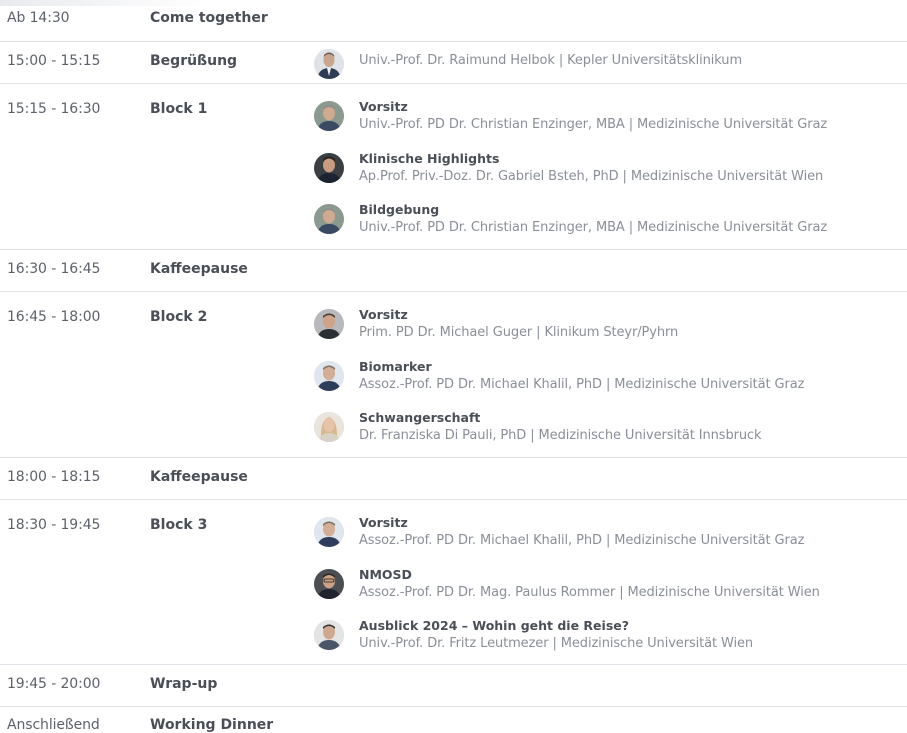 The image size is (907, 733). I want to click on row-time: 15:00 - 15:15, so click(54, 61).